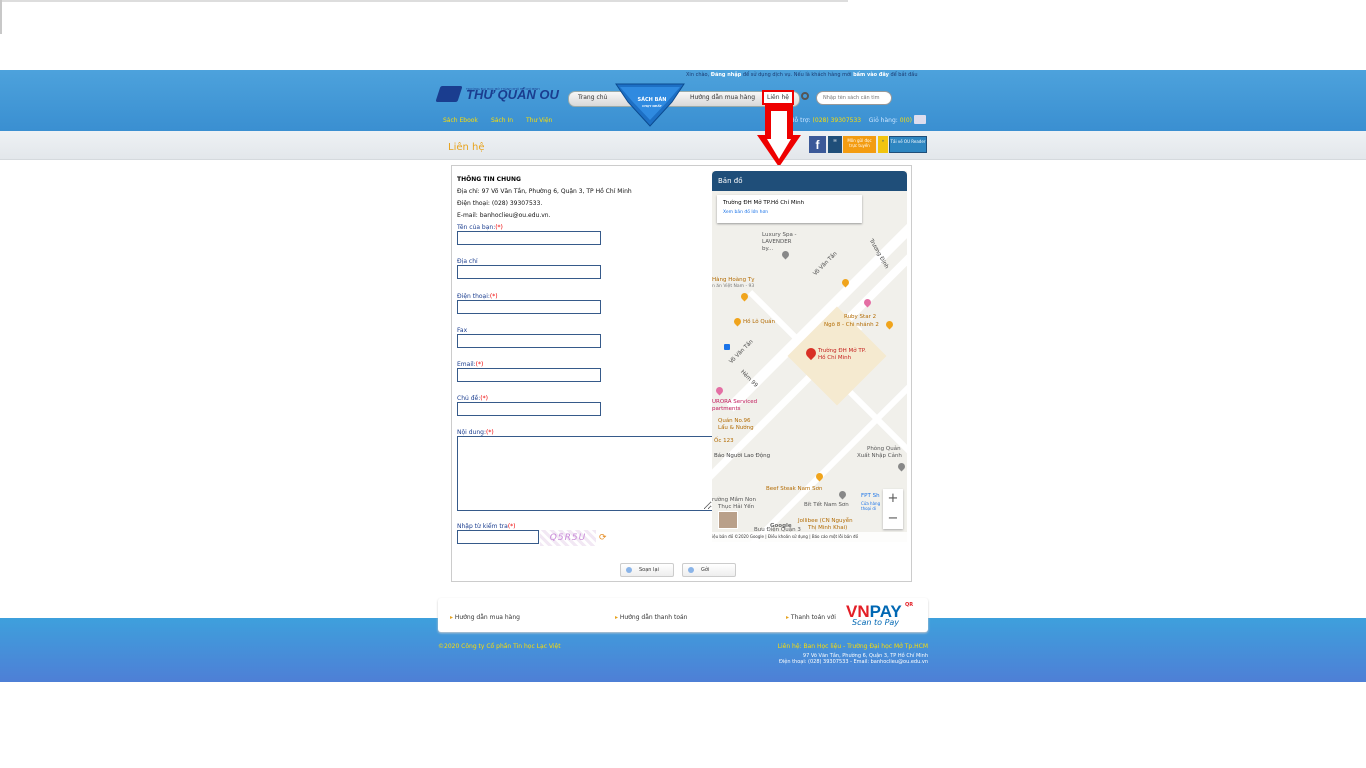 This screenshot has width=1366, height=768. I want to click on nav-purchase-guide: Hướng dẫn mua hàng, so click(722, 97).